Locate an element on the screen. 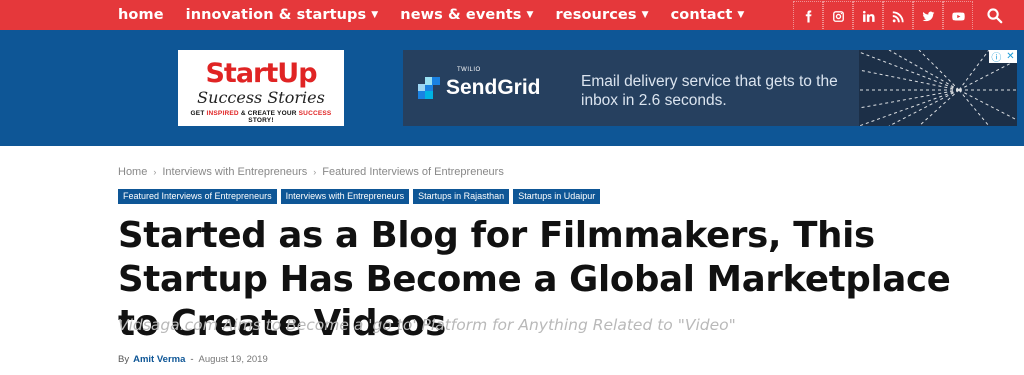 This screenshot has width=1024, height=375. byline-dash: - is located at coordinates (192, 359).